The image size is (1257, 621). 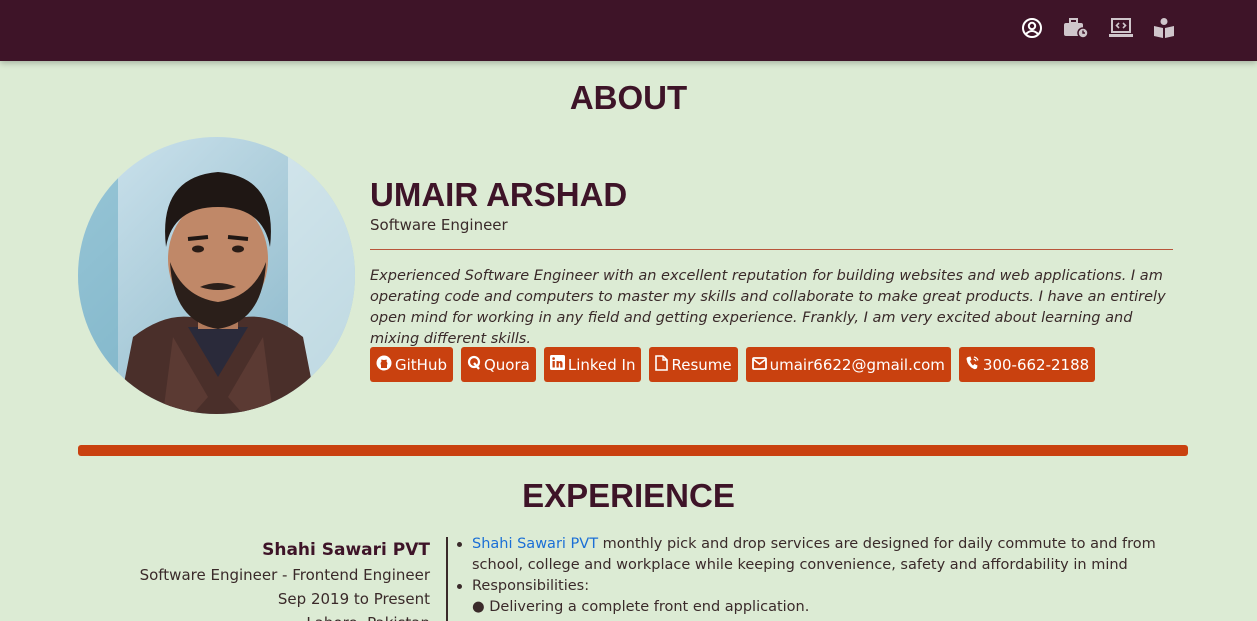 What do you see at coordinates (663, 364) in the screenshot?
I see `file-icon` at bounding box center [663, 364].